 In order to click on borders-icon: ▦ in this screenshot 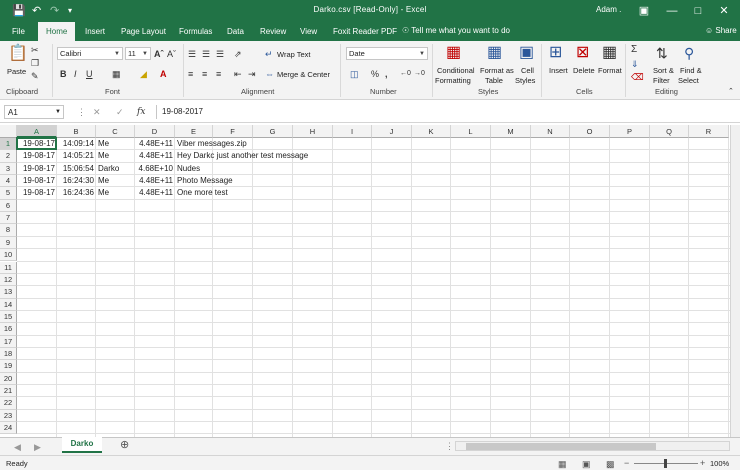, I will do `click(116, 74)`.